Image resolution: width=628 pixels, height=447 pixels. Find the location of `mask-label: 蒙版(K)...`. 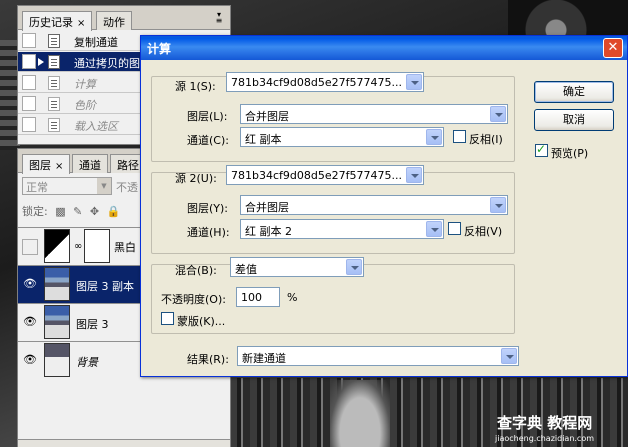

mask-label: 蒙版(K)... is located at coordinates (201, 321).